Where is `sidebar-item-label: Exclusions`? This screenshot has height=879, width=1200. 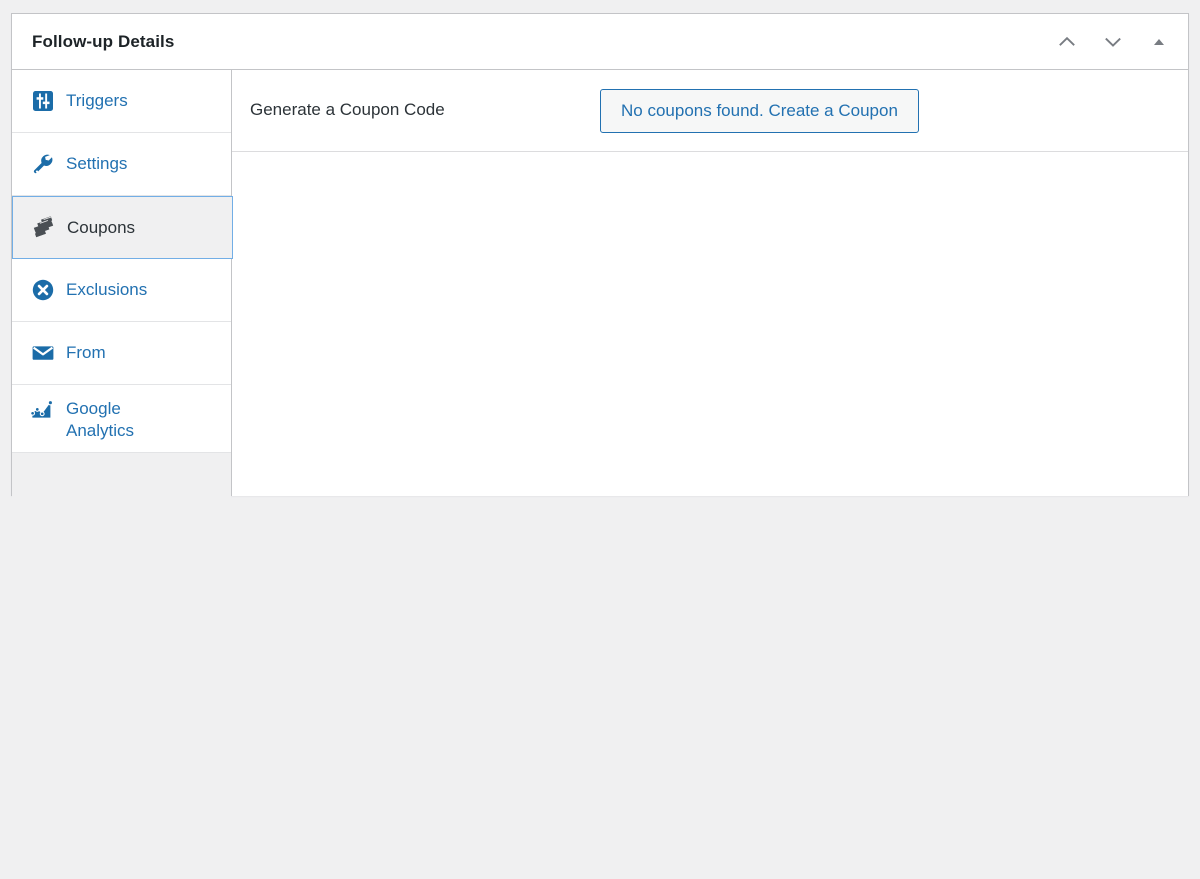 sidebar-item-label: Exclusions is located at coordinates (107, 290).